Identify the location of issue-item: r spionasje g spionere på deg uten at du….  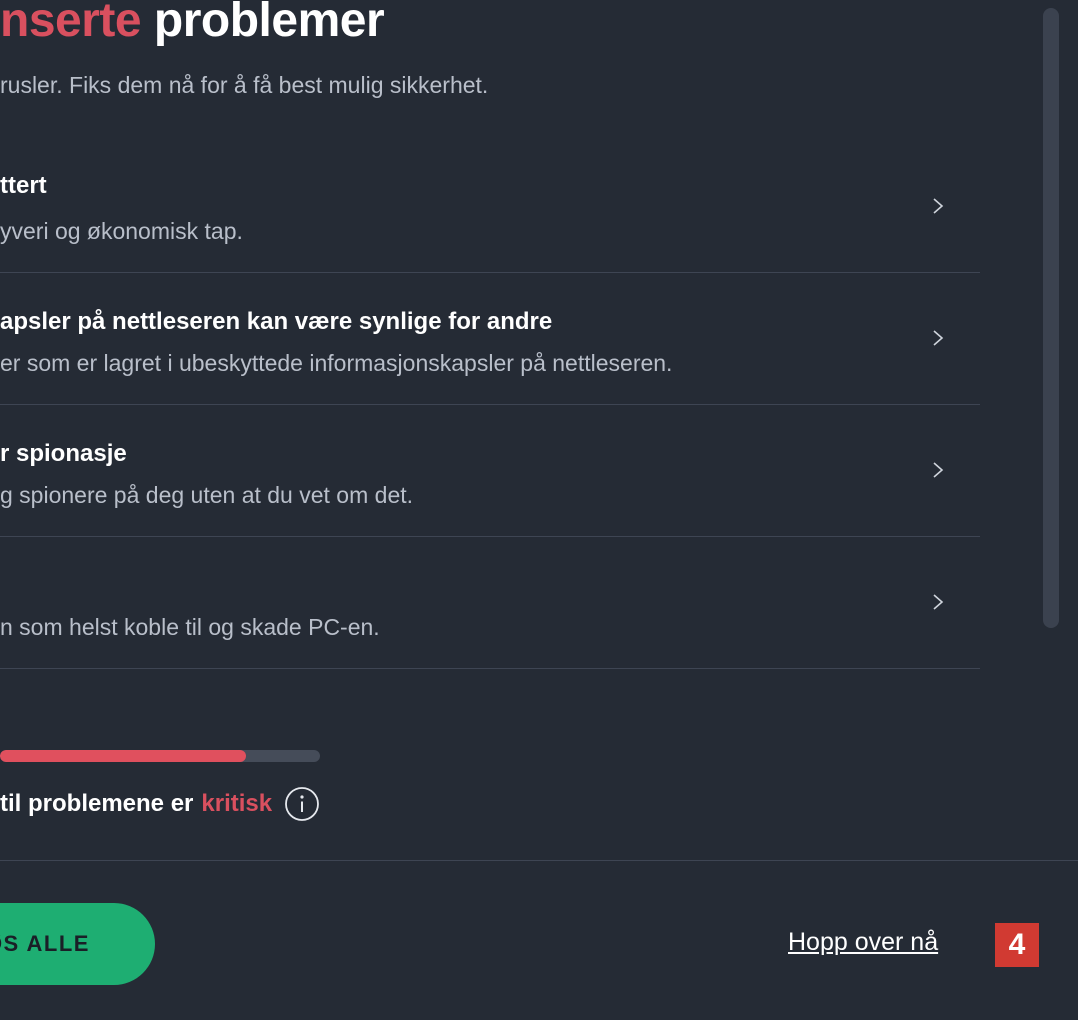
(490, 470).